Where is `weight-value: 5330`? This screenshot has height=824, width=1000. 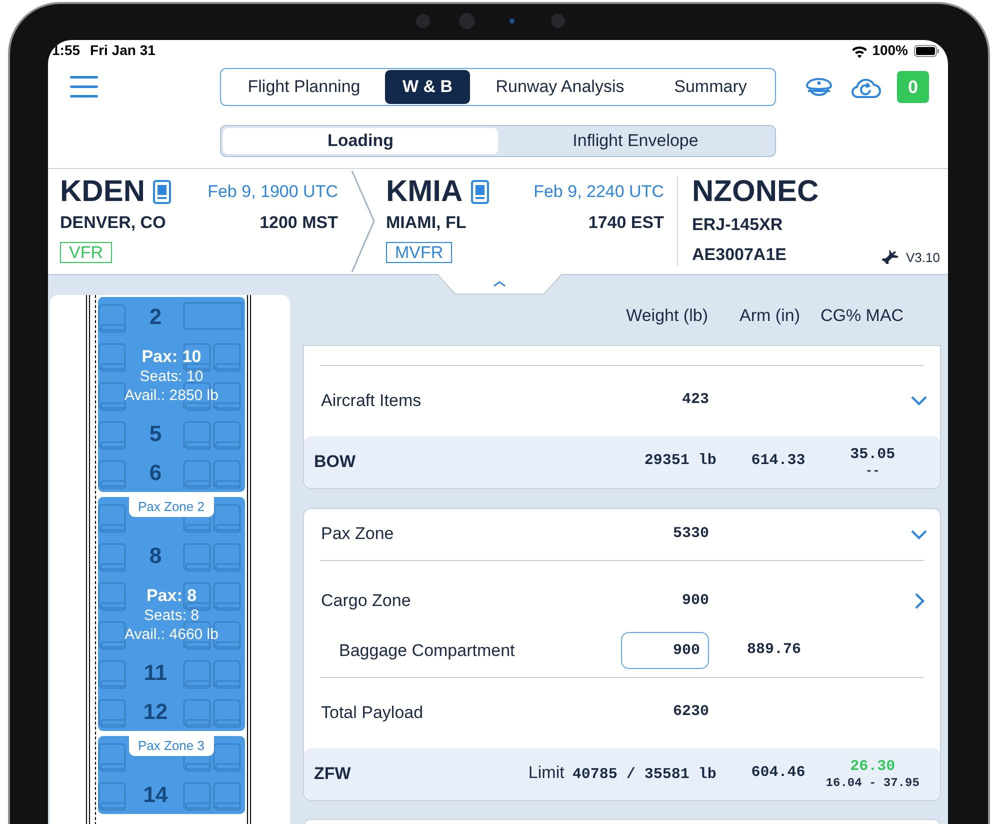 weight-value: 5330 is located at coordinates (690, 534).